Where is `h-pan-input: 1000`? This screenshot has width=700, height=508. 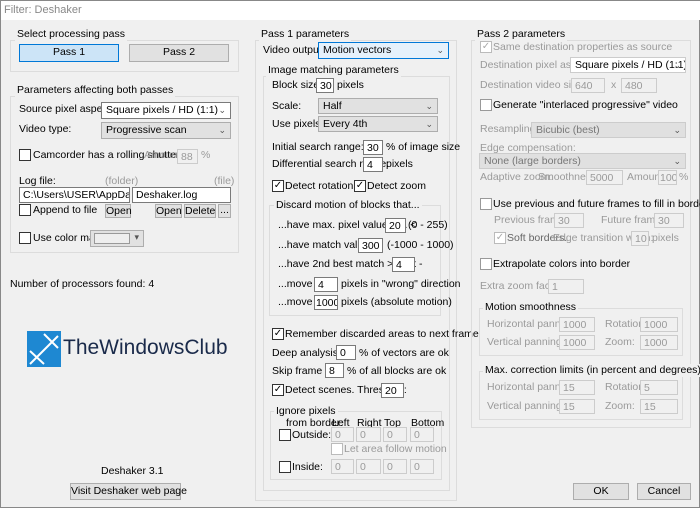
h-pan-input: 1000 is located at coordinates (577, 324).